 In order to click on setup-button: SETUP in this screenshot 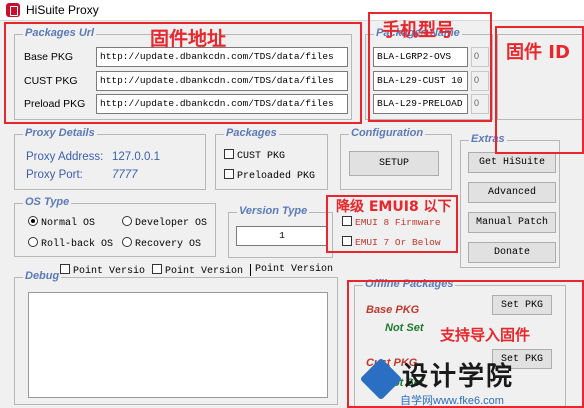, I will do `click(394, 163)`.